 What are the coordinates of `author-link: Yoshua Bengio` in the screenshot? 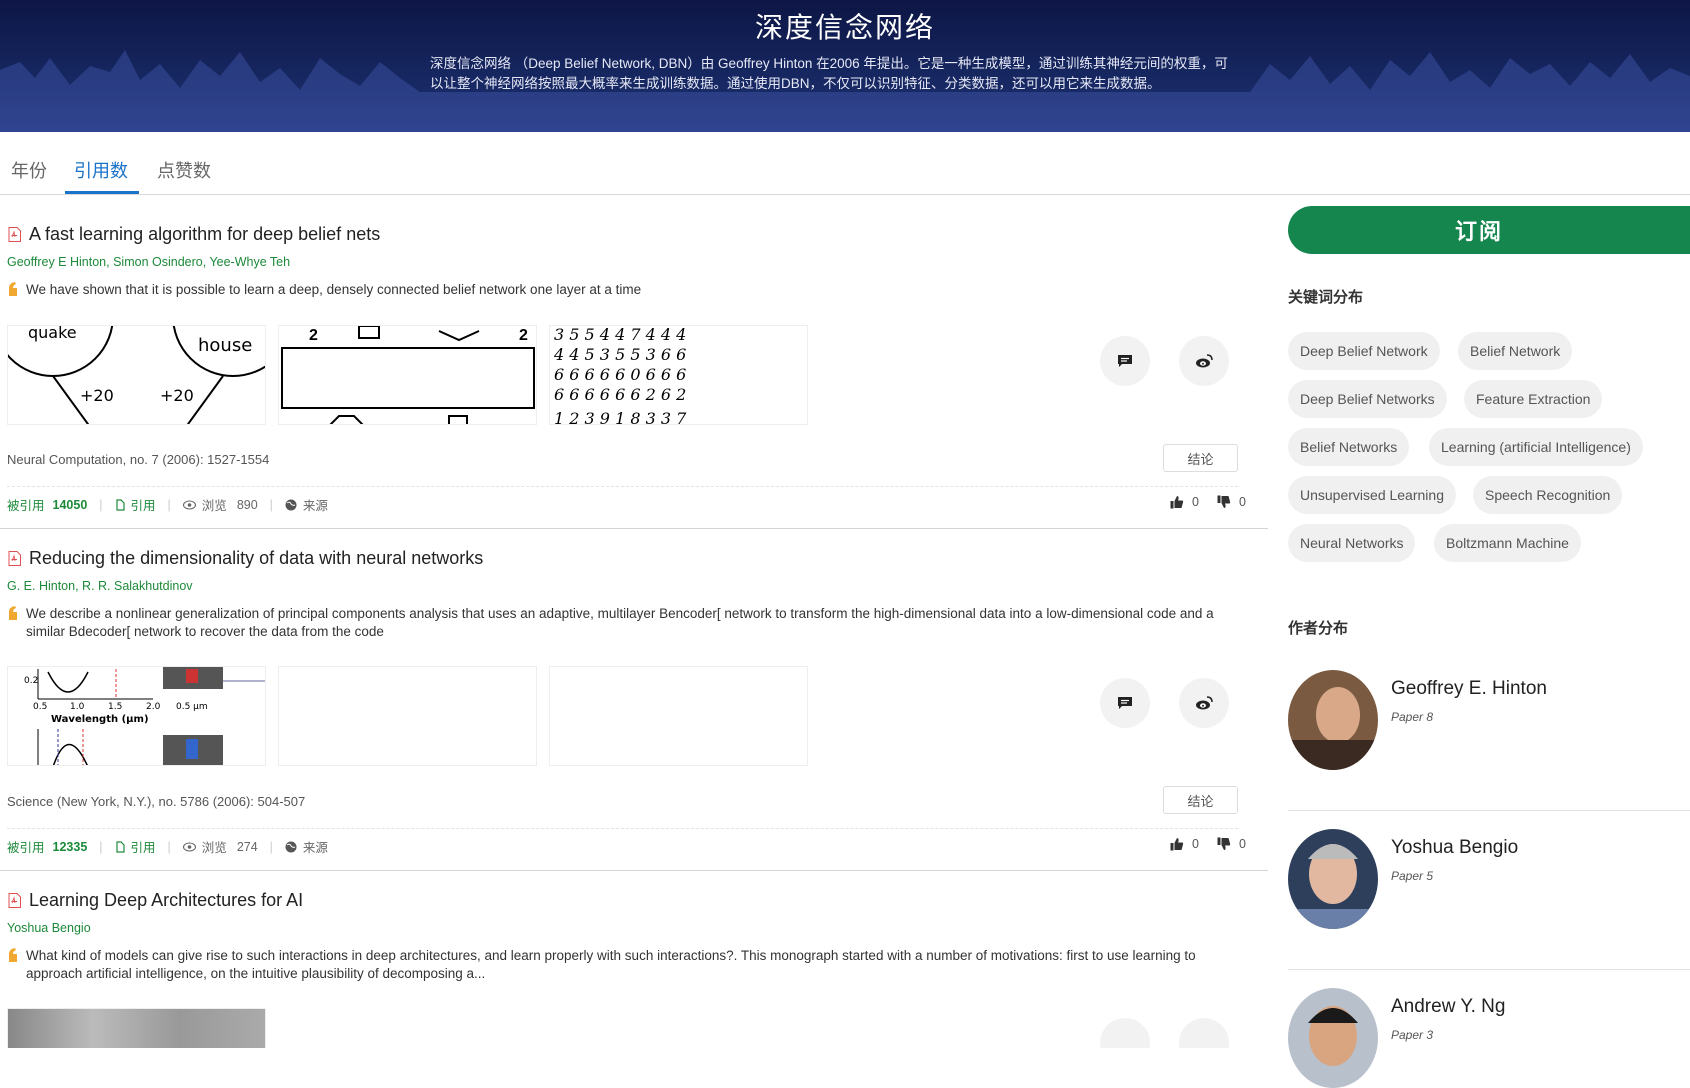 It's located at (49, 928).